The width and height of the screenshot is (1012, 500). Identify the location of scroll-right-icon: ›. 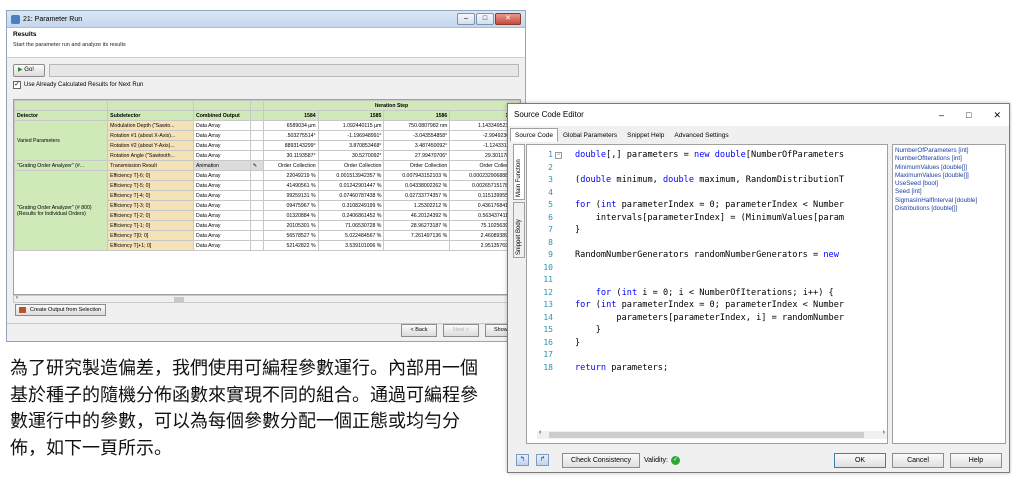
(884, 432).